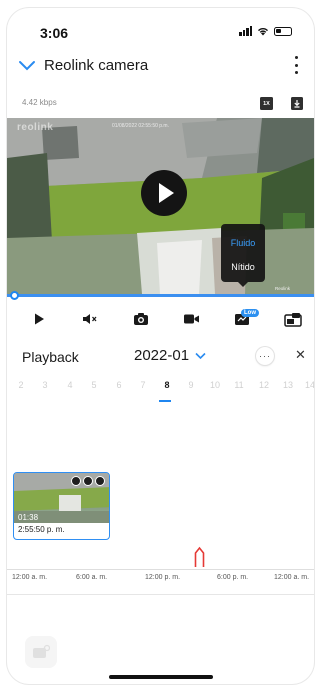 This screenshot has height=687, width=321. What do you see at coordinates (245, 31) in the screenshot?
I see `cellular-signal-icon` at bounding box center [245, 31].